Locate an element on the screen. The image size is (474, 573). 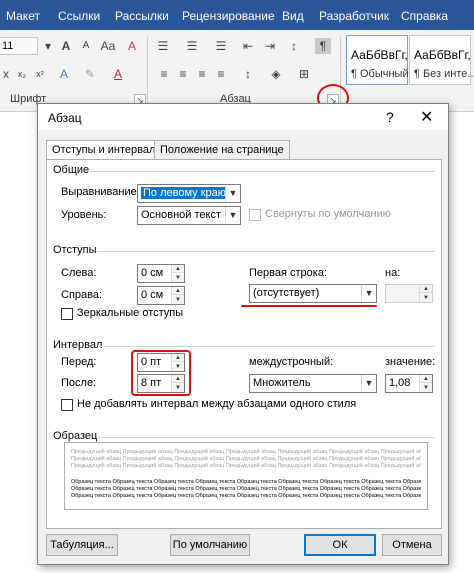
indent-left-value: 0 см is located at coordinates (152, 273).